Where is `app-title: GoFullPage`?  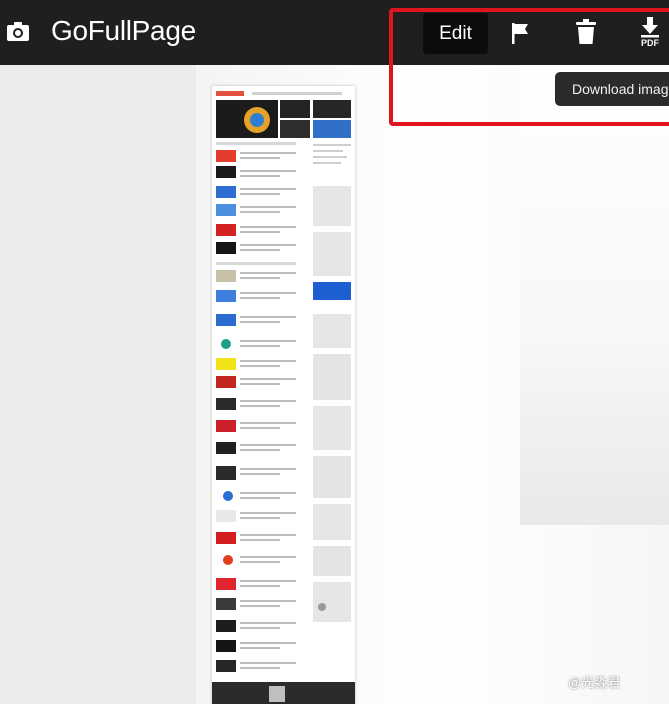 app-title: GoFullPage is located at coordinates (123, 30).